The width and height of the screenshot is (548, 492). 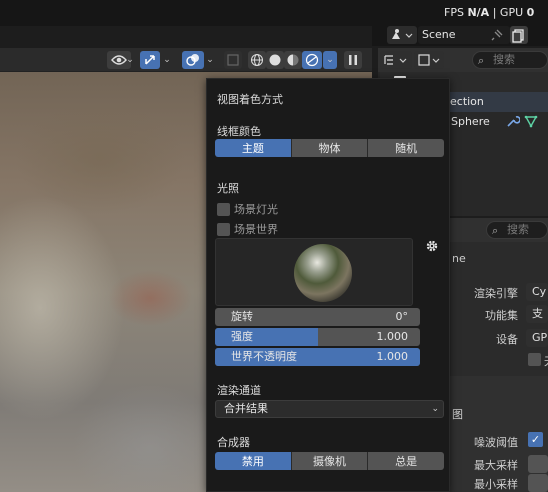 I want to click on rotation-value: 0°, so click(x=402, y=316).